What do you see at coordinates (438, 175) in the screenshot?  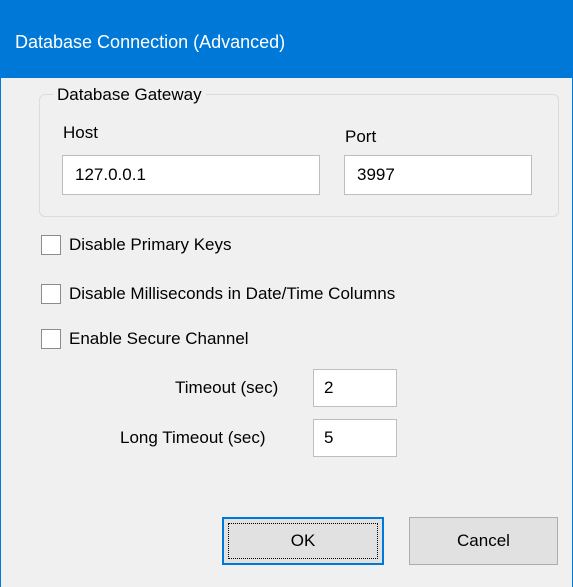 I see `port-input` at bounding box center [438, 175].